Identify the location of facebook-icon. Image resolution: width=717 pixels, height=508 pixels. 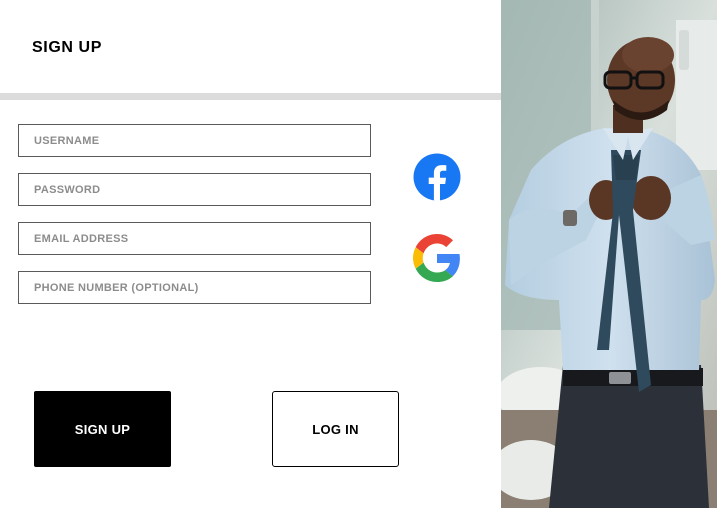
(437, 177).